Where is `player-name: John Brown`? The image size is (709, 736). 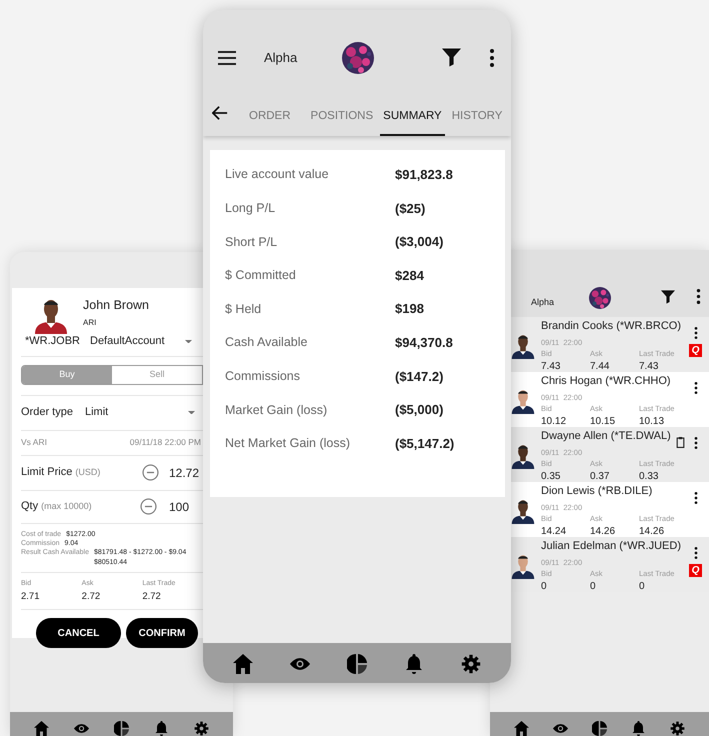
player-name: John Brown is located at coordinates (116, 305).